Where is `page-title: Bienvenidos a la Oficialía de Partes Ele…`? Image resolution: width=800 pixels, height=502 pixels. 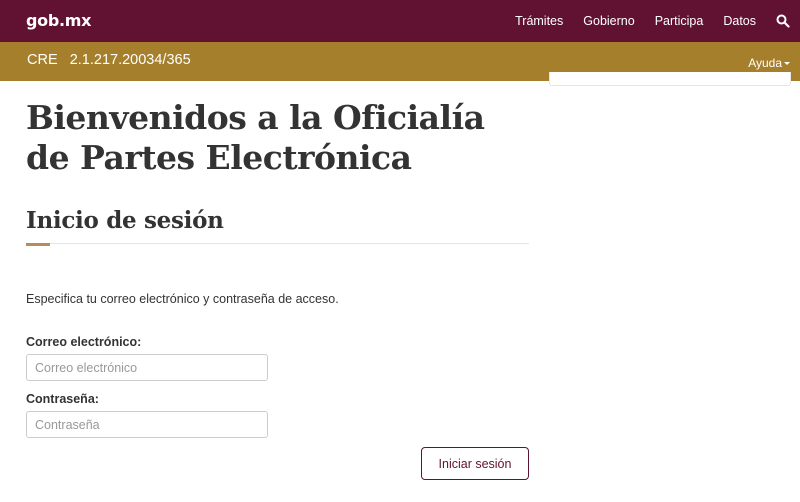
page-title: Bienvenidos a la Oficialía de Partes Ele… is located at coordinates (255, 137).